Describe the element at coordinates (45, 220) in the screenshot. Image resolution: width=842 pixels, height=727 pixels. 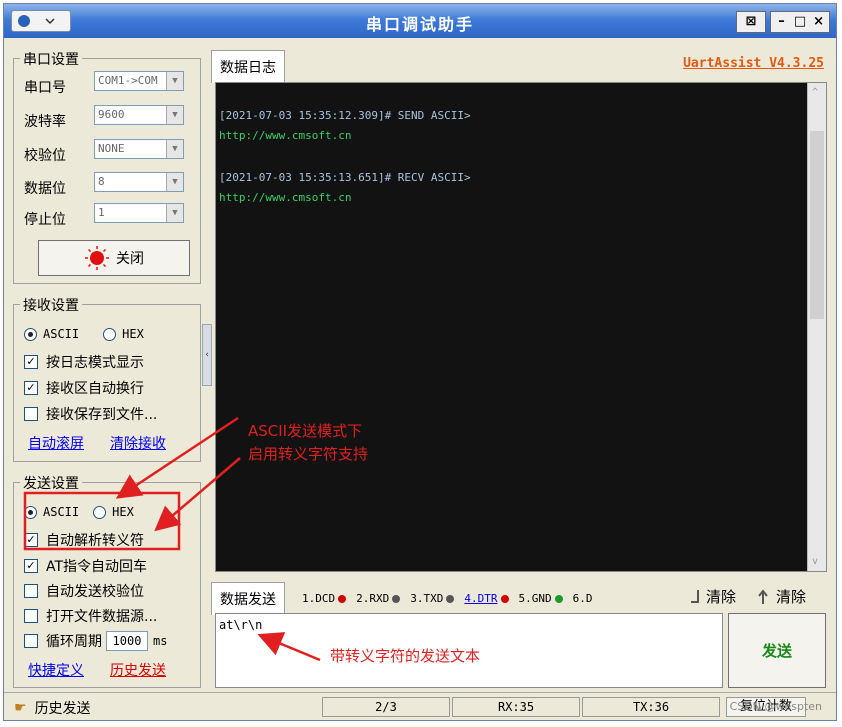
I see `stopbits-label: 停止位` at that location.